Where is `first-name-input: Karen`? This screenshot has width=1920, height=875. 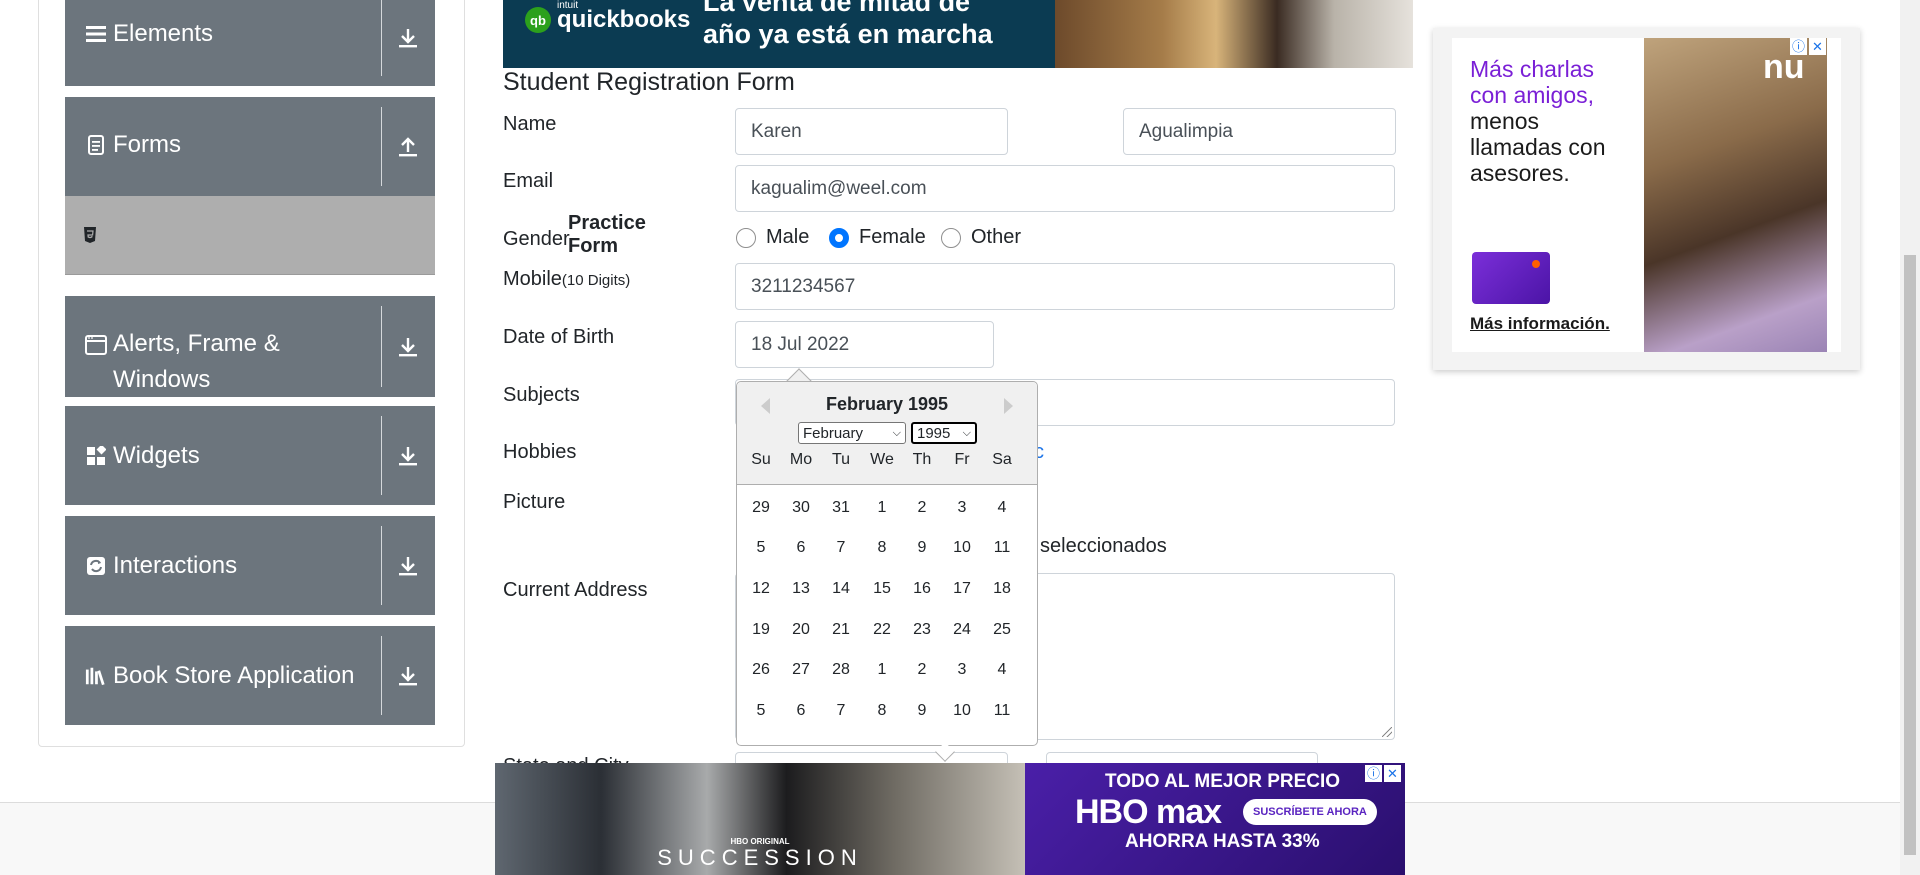
first-name-input: Karen is located at coordinates (871, 131).